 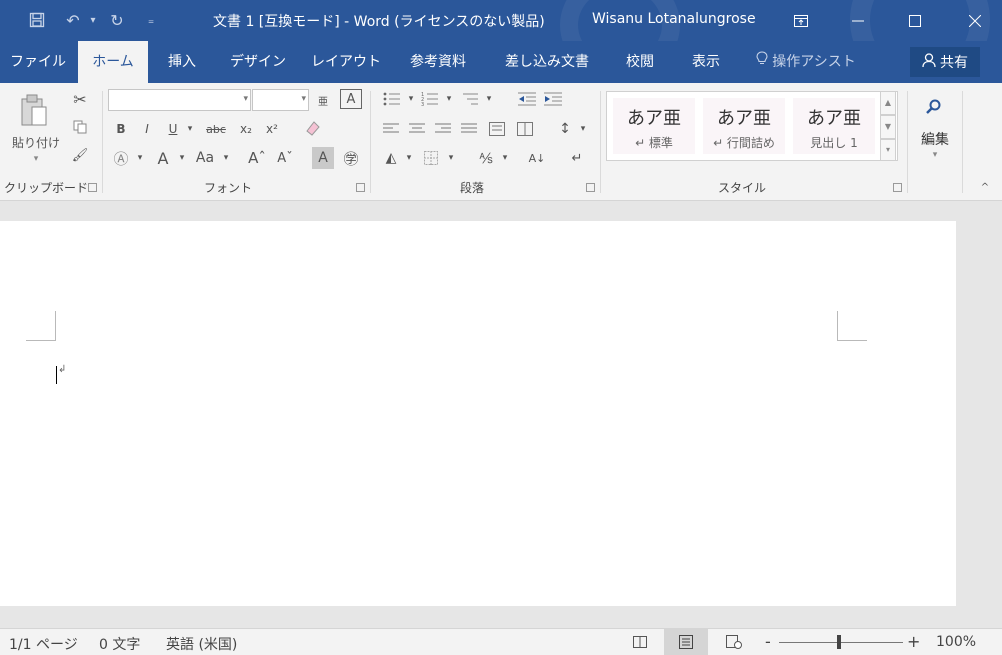 What do you see at coordinates (179, 100) in the screenshot?
I see `font-name-combo: ▾` at bounding box center [179, 100].